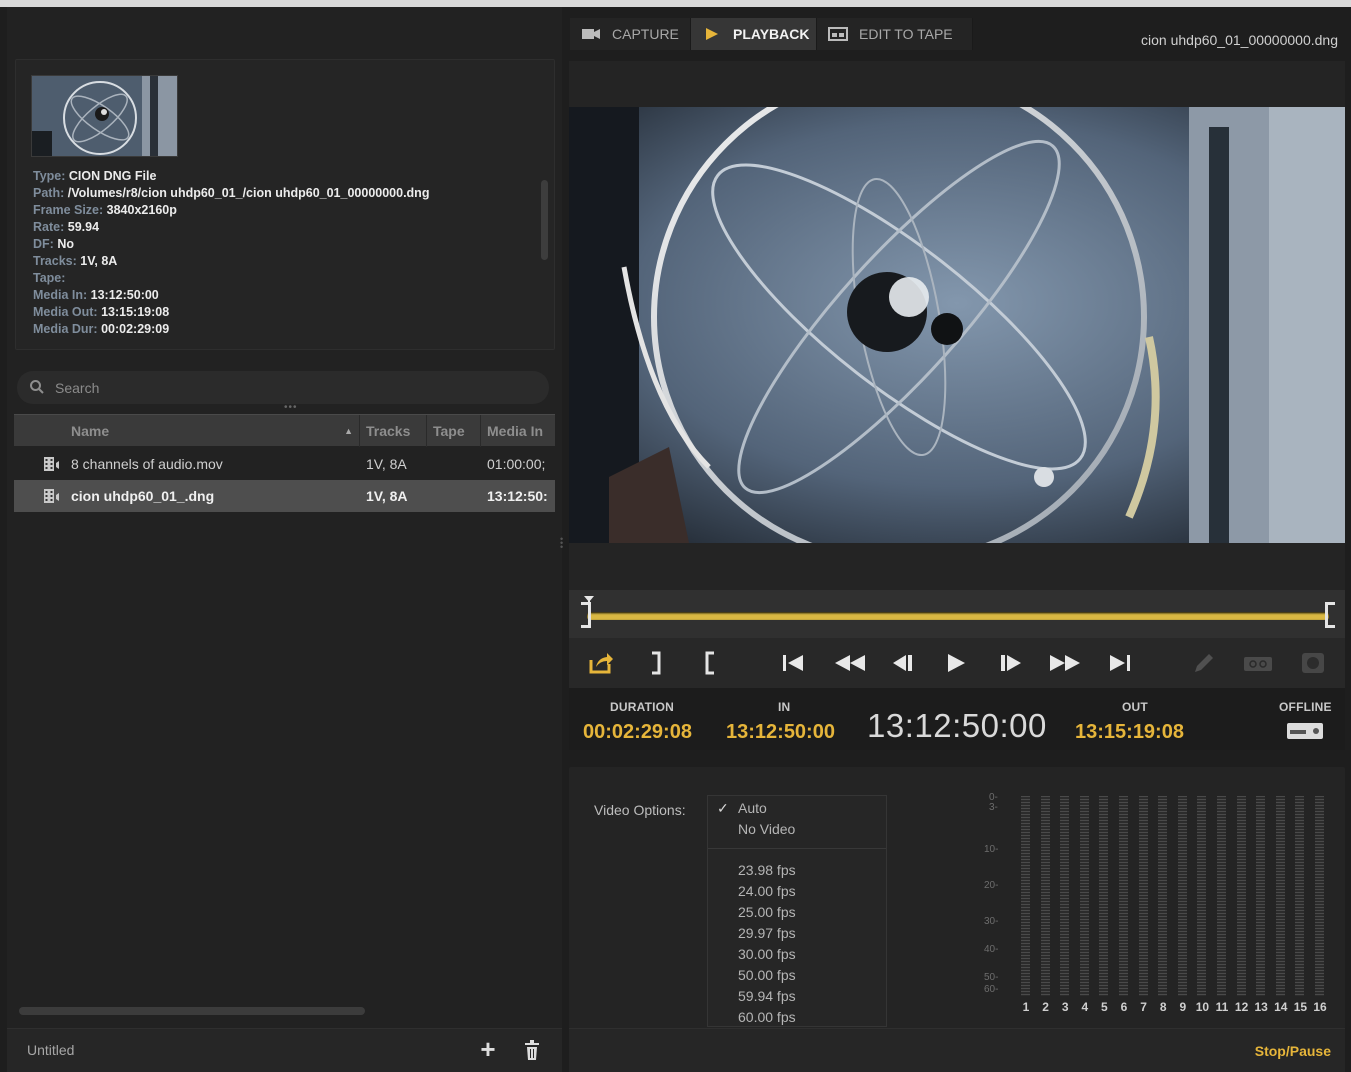  Describe the element at coordinates (1305, 731) in the screenshot. I see `deck-status-icon` at that location.